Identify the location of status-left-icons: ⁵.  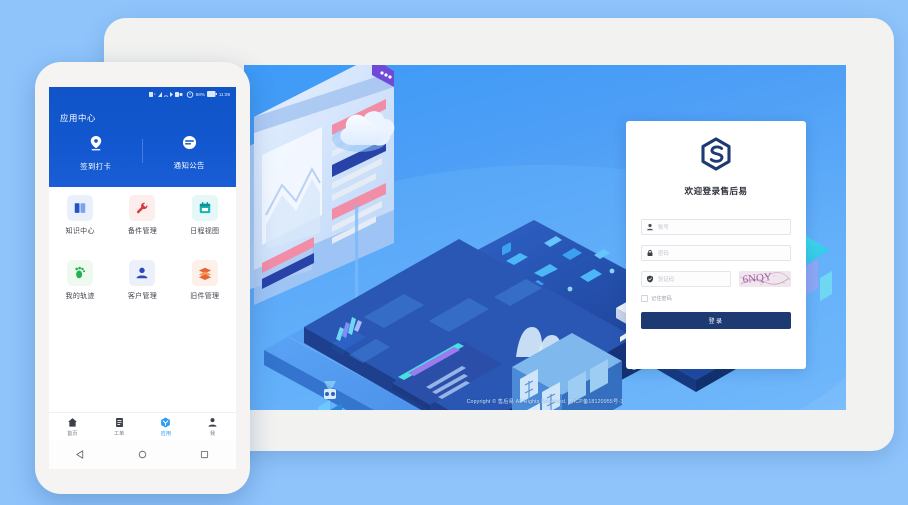
(165, 94).